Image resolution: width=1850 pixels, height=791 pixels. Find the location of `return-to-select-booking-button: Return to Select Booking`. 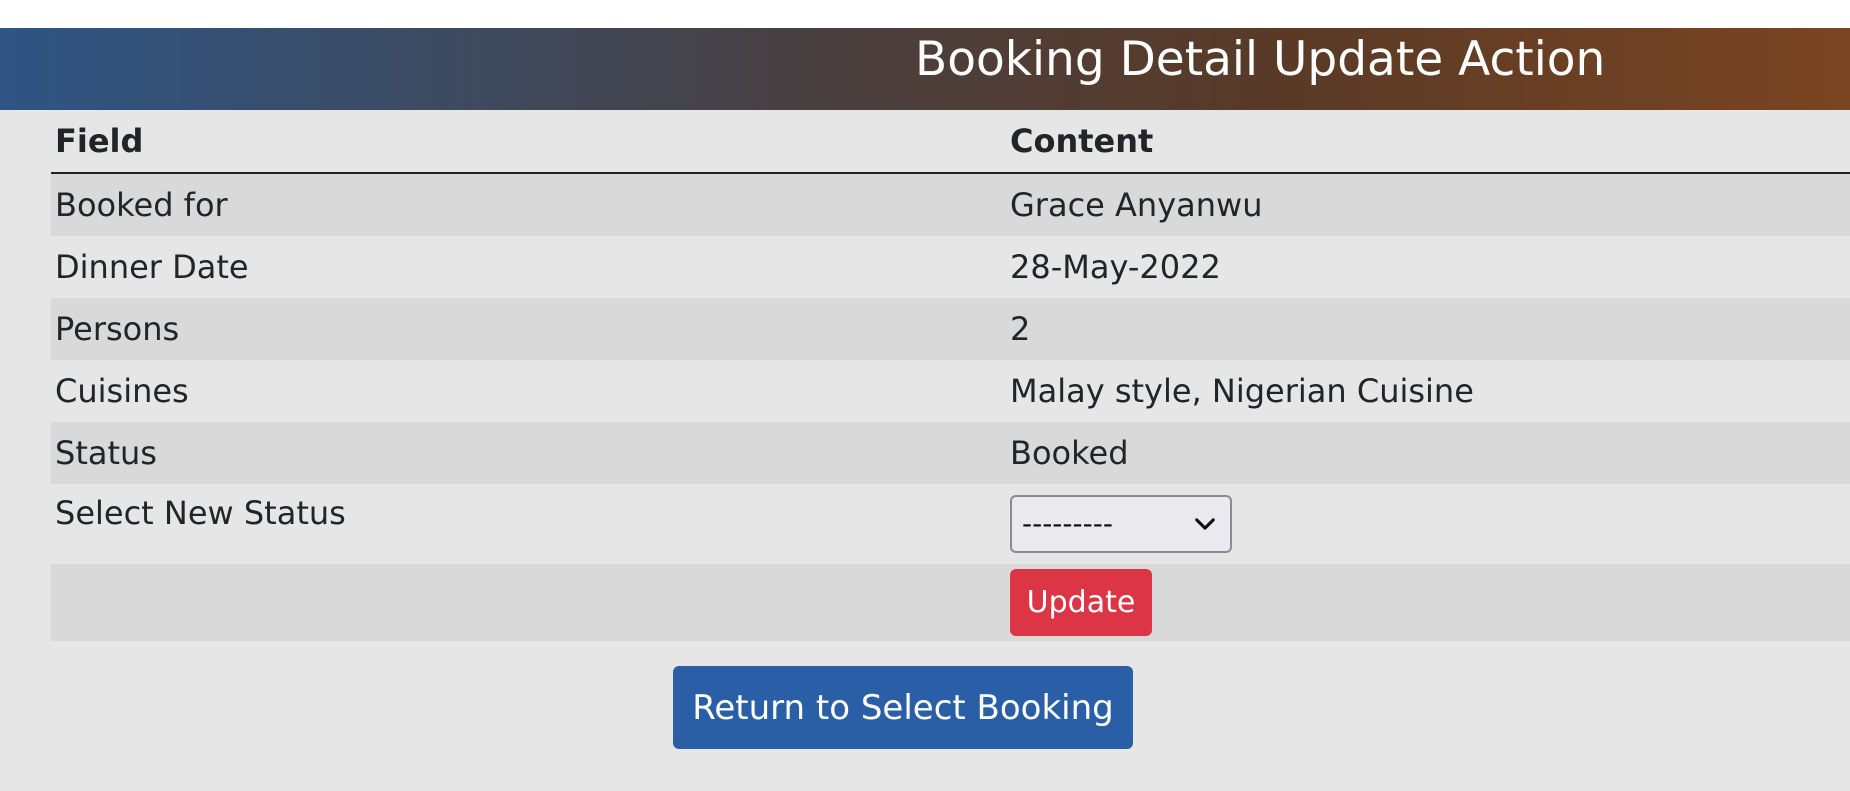

return-to-select-booking-button: Return to Select Booking is located at coordinates (903, 707).